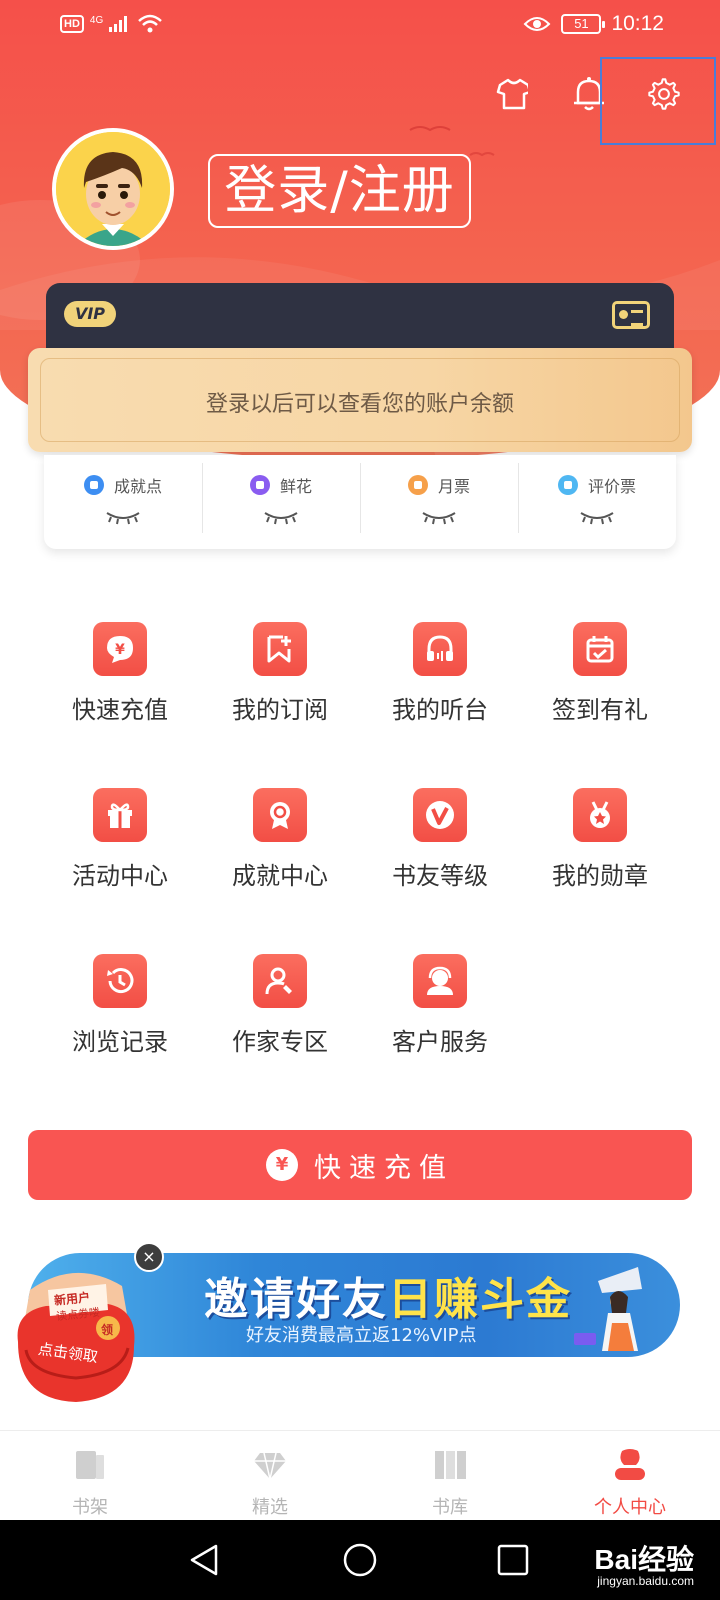 The width and height of the screenshot is (720, 1600). I want to click on skin-button, so click(512, 94).